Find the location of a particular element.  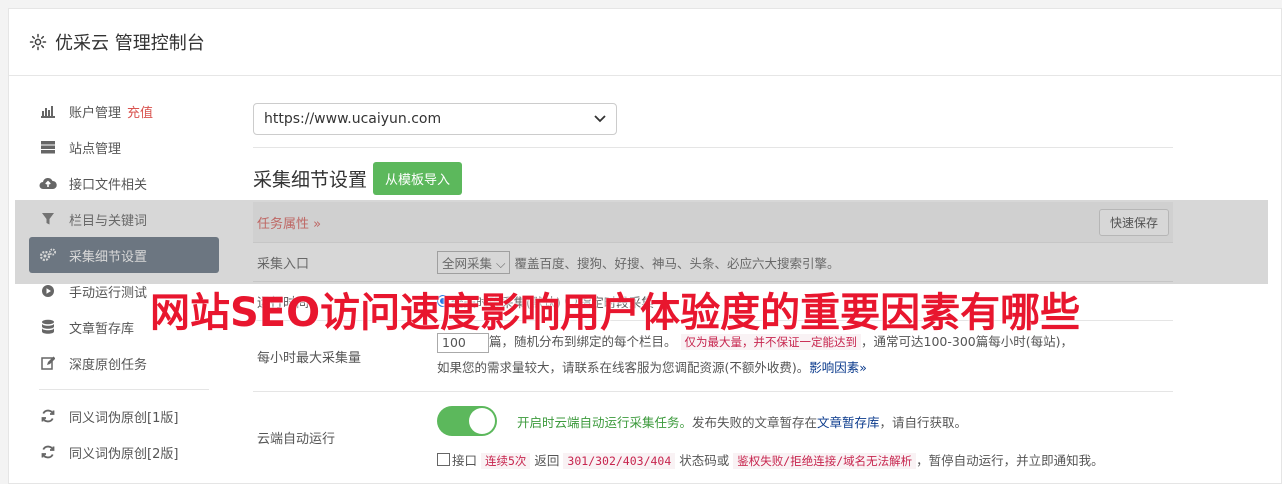

notify-checkbox is located at coordinates (443, 459).